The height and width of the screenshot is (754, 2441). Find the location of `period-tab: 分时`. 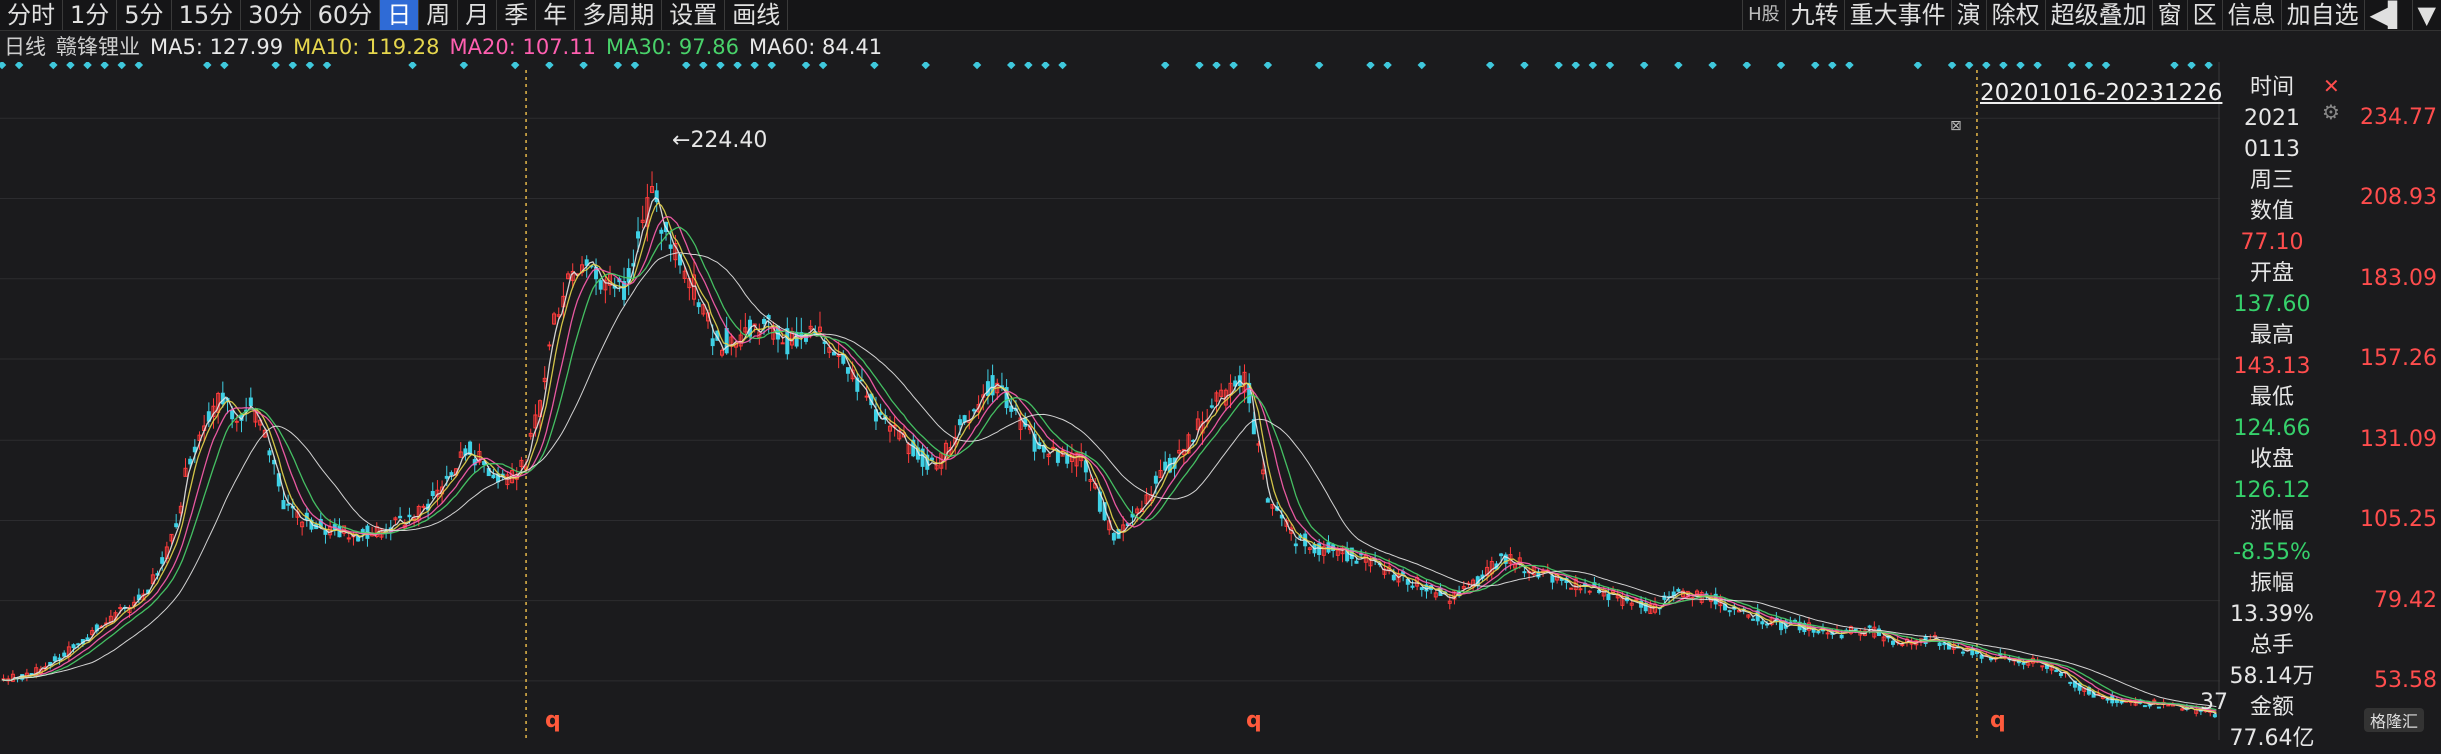

period-tab: 分时 is located at coordinates (31, 15).